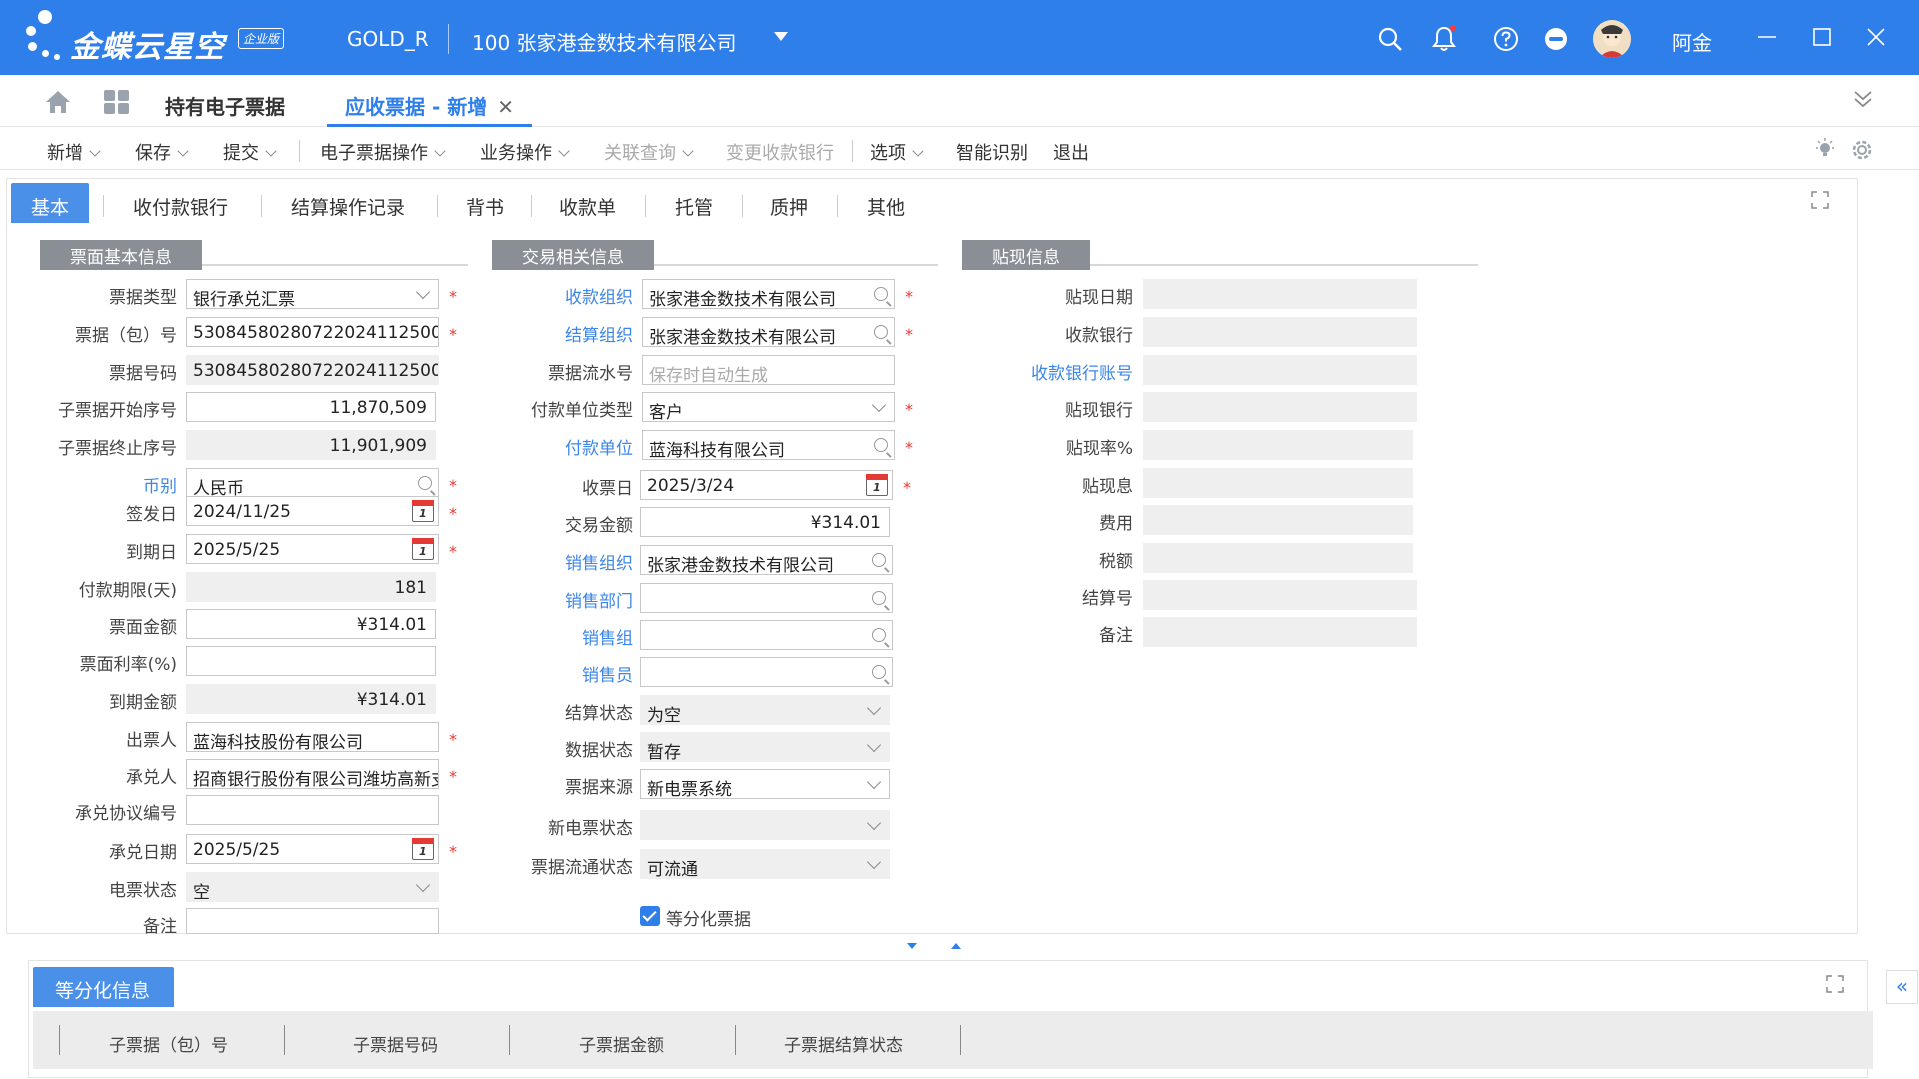 The image size is (1919, 1079). I want to click on tab-basic: 基本, so click(50, 203).